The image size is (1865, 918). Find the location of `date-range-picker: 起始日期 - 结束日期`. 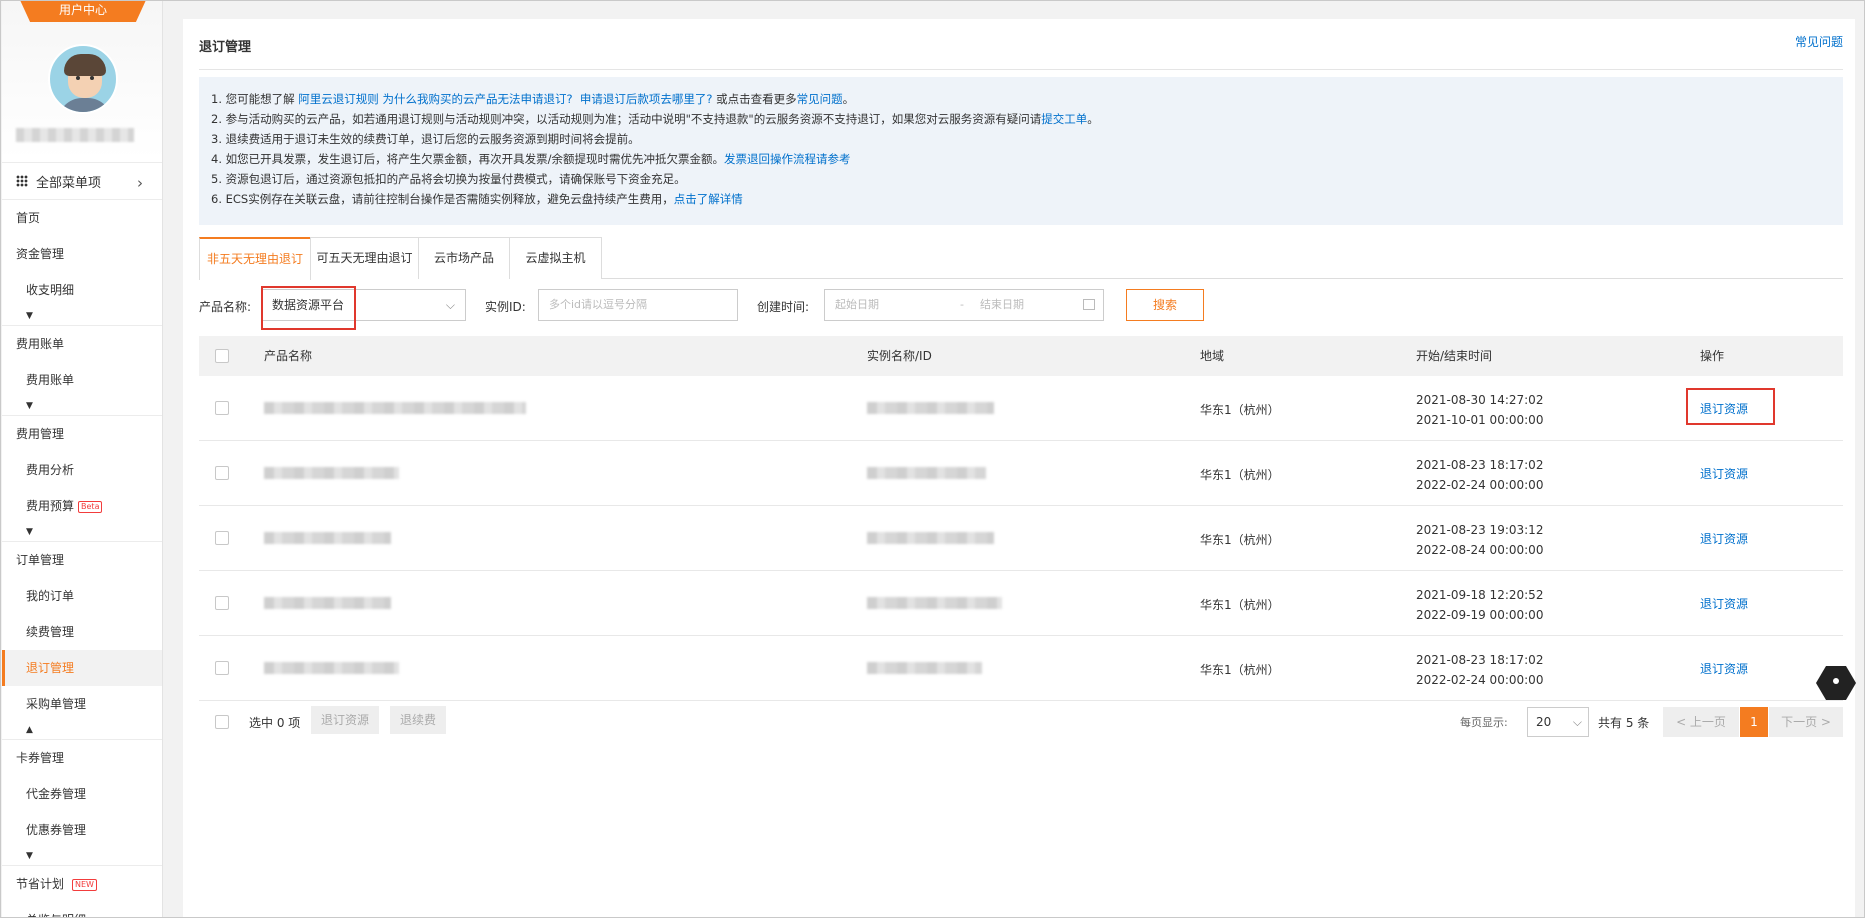

date-range-picker: 起始日期 - 结束日期 is located at coordinates (964, 305).